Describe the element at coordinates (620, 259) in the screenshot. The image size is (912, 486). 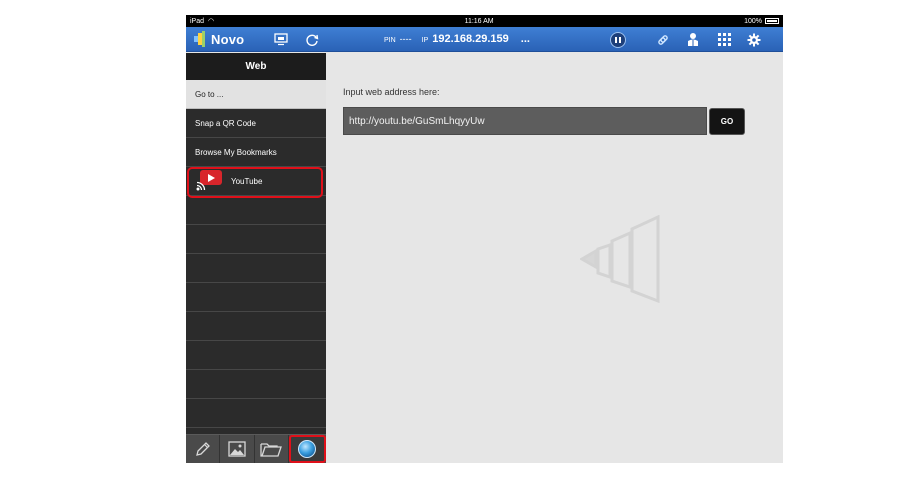
I see `novo-watermark-icon` at that location.